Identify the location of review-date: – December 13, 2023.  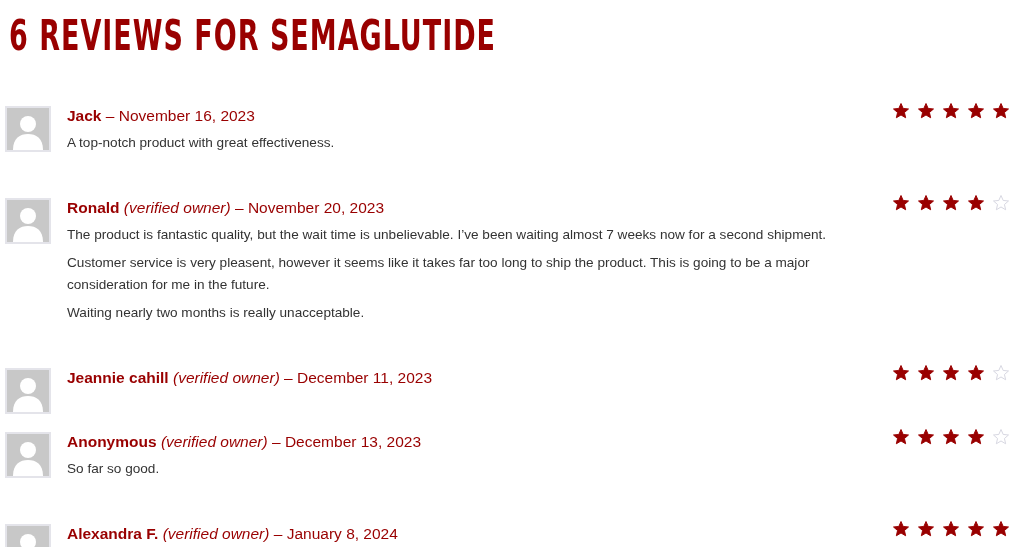
(347, 441).